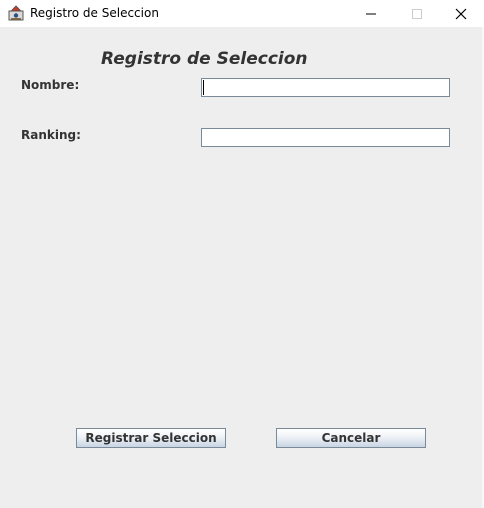 This screenshot has height=508, width=484. Describe the element at coordinates (51, 135) in the screenshot. I see `ranking-label: Ranking:` at that location.